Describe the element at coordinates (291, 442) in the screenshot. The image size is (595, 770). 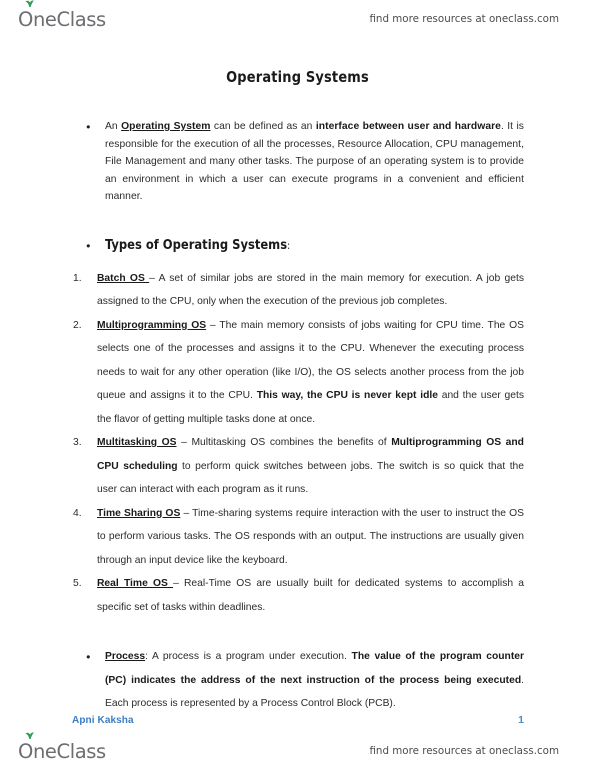
I see `os-type-text-before: Multitasking OS combines the benefits of` at that location.